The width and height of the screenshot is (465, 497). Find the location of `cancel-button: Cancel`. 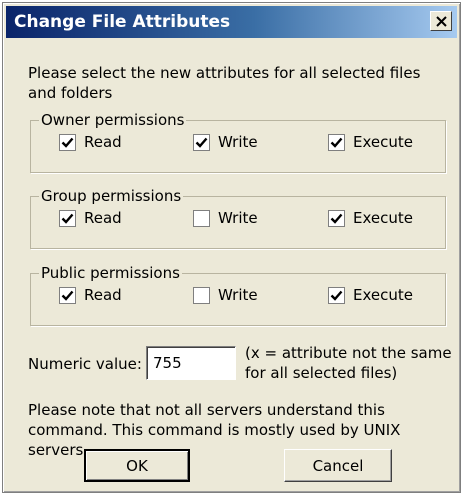

cancel-button: Cancel is located at coordinates (338, 465).